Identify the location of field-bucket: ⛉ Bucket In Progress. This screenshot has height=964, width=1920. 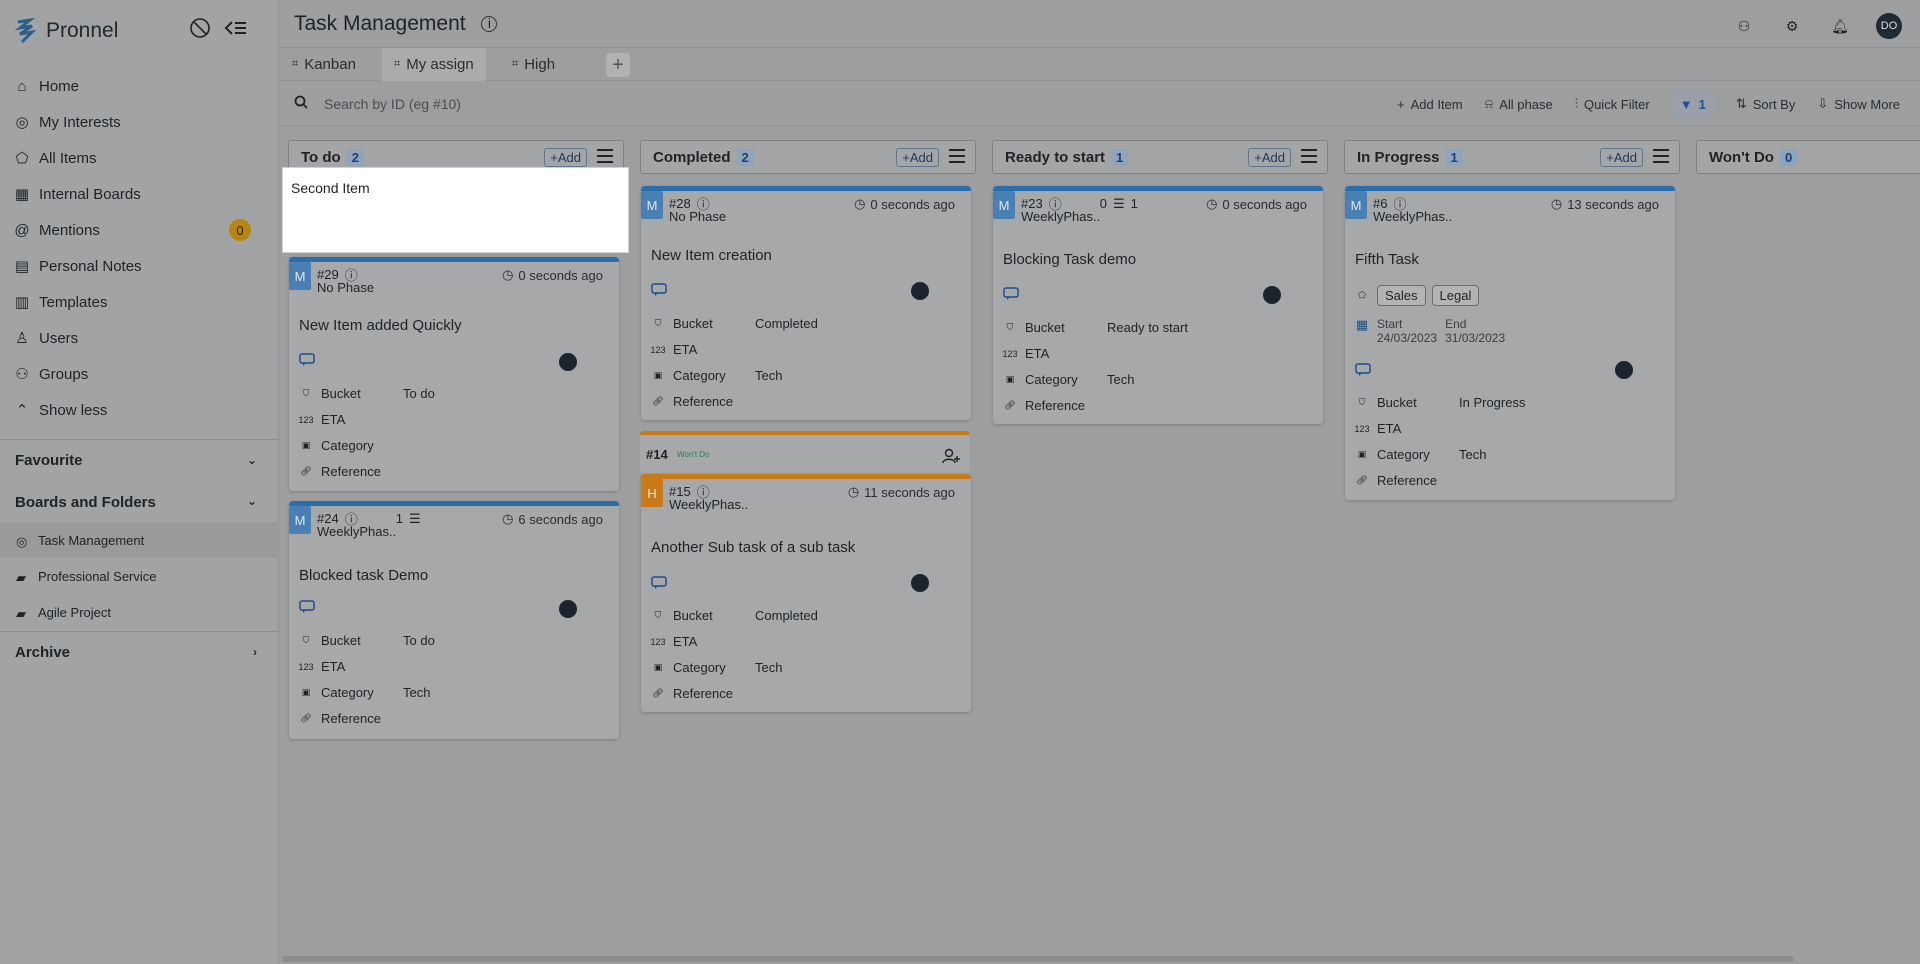
(1440, 402).